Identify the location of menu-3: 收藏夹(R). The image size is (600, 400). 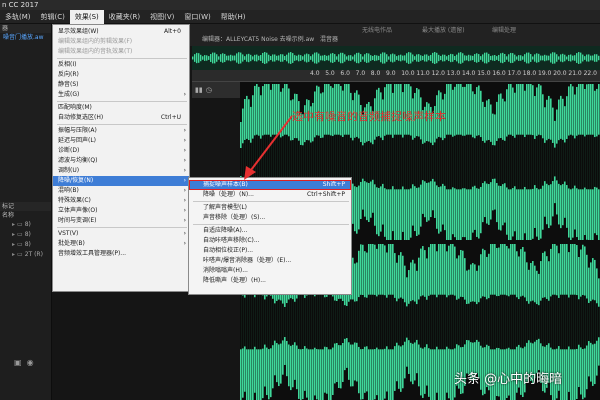
(124, 17).